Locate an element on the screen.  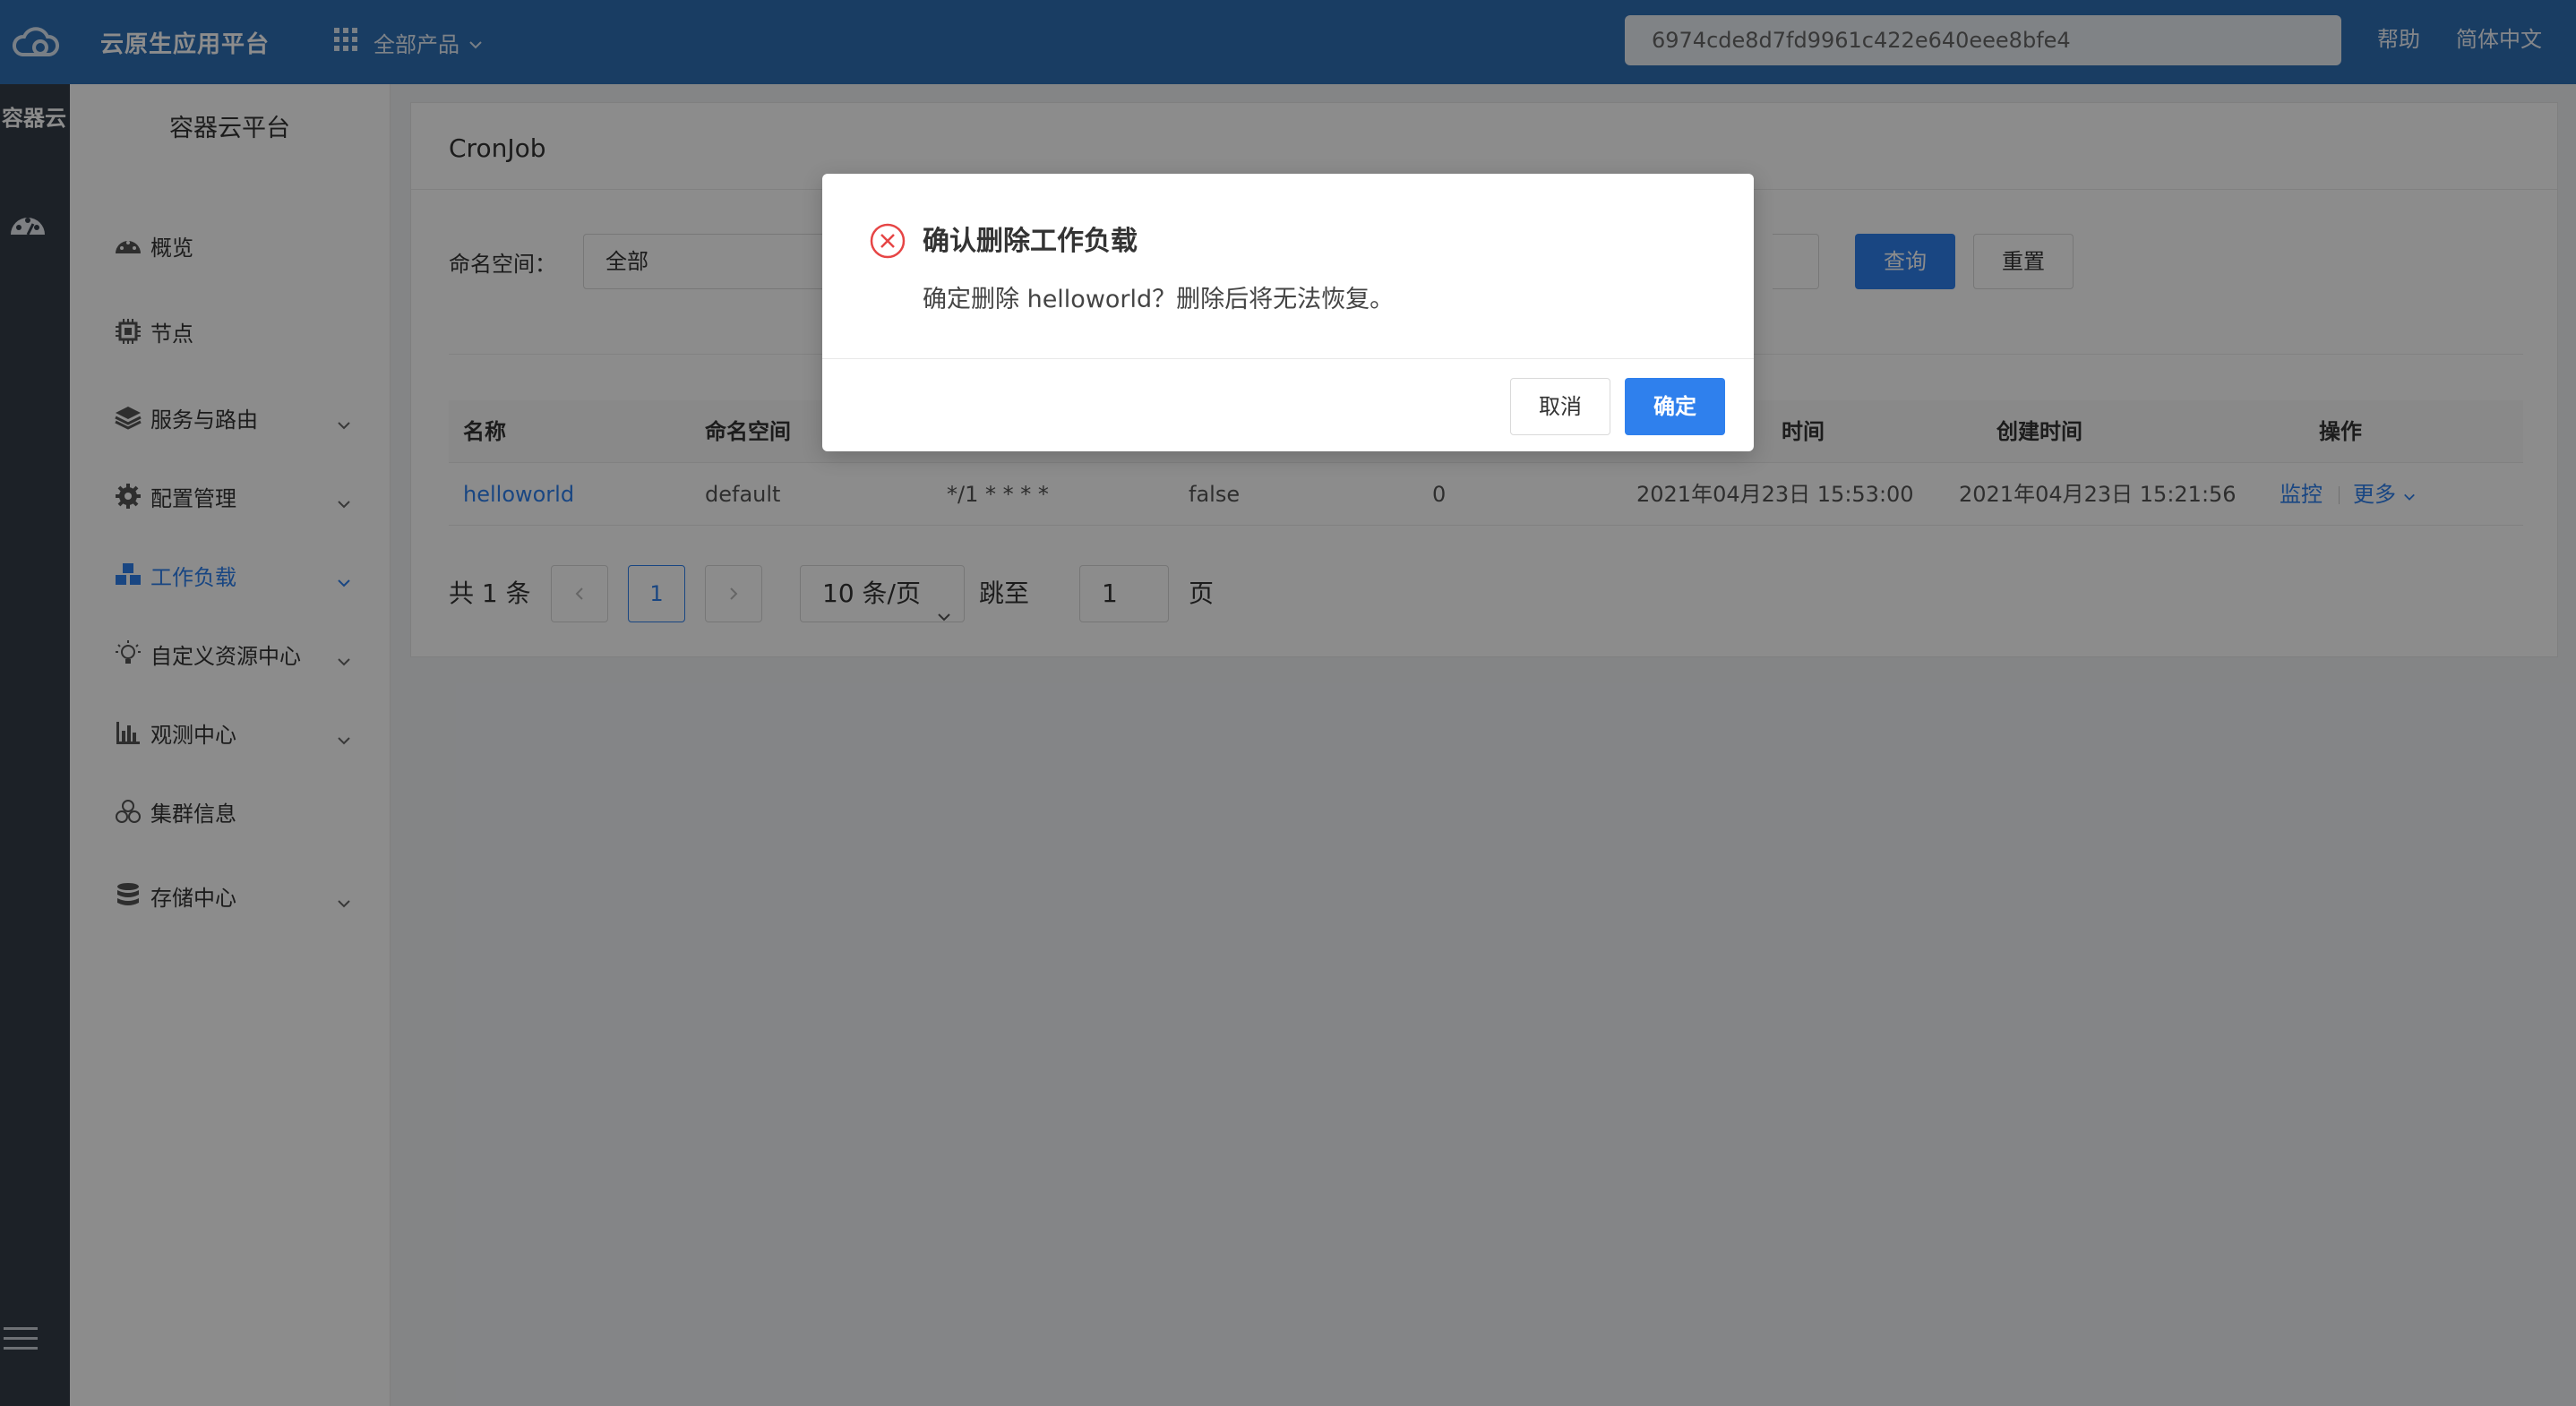
confirm-delete-dialog: 确认删除工作负载 确定删除 helloworld？删除后将无法恢复。 取消 确定 is located at coordinates (1288, 312).